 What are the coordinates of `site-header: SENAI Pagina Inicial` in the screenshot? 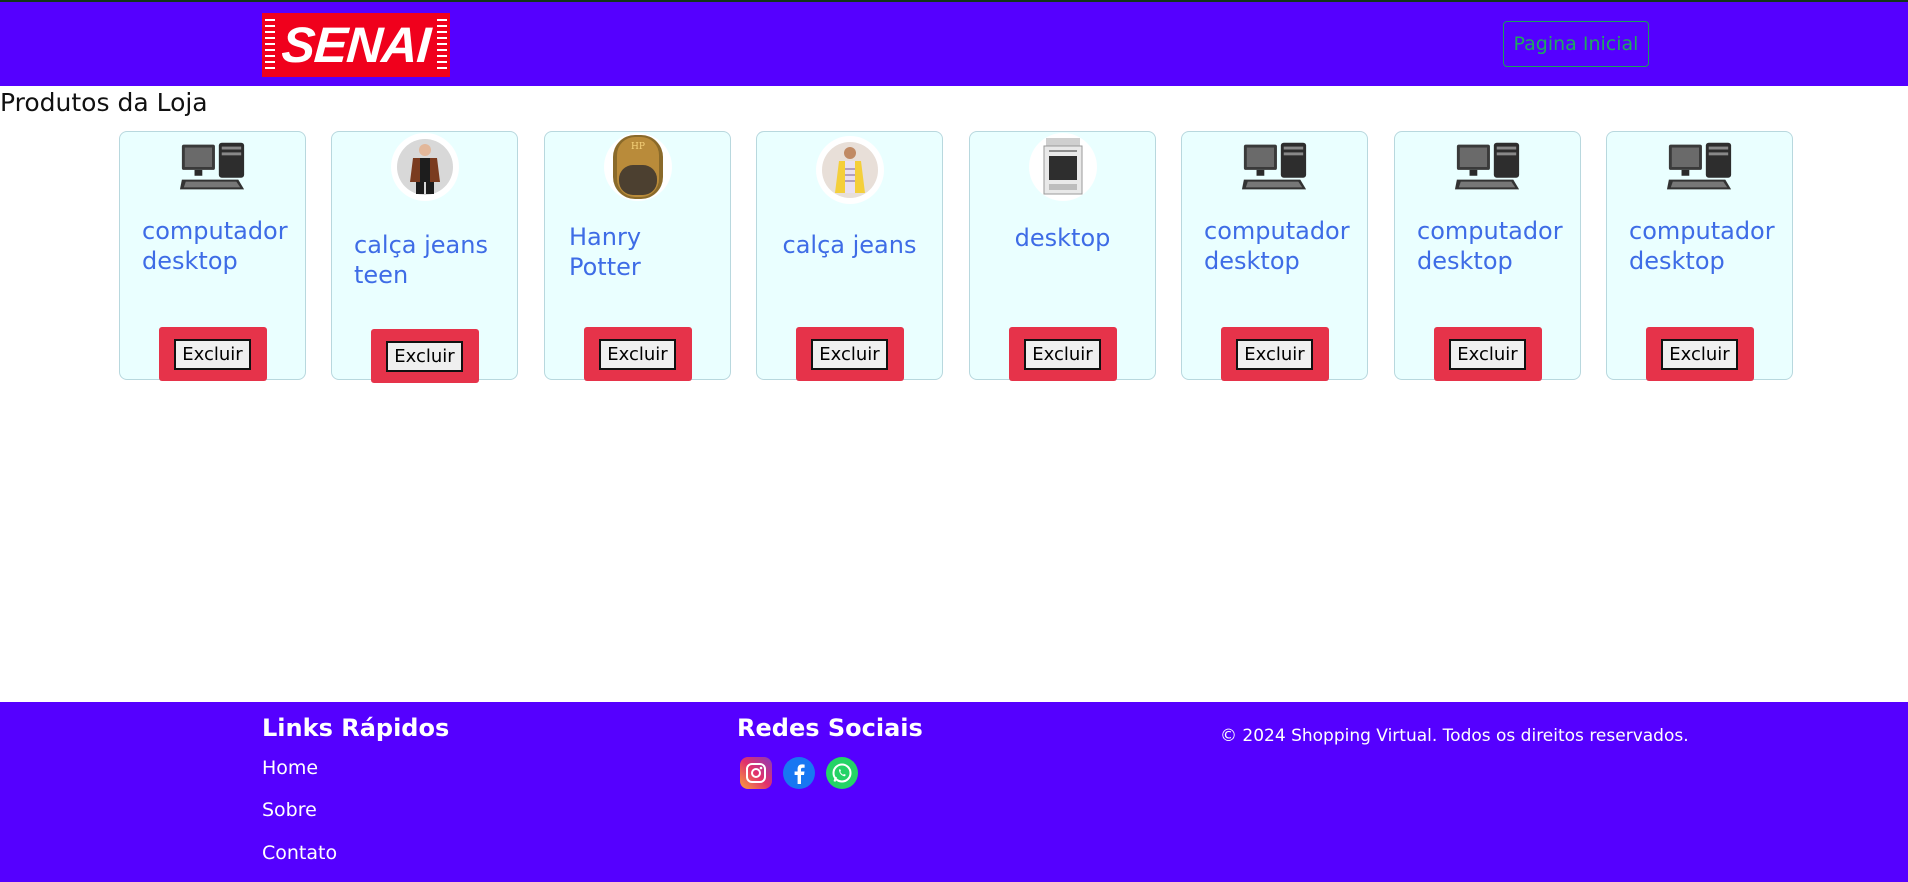 It's located at (954, 44).